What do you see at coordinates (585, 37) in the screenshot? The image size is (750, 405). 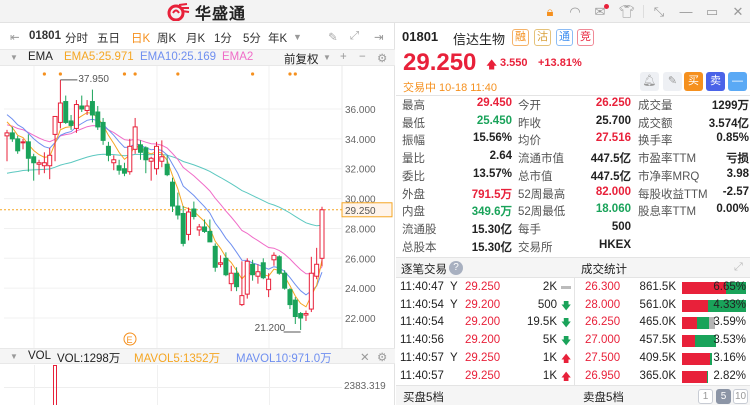 I see `auction-tag: 竞` at bounding box center [585, 37].